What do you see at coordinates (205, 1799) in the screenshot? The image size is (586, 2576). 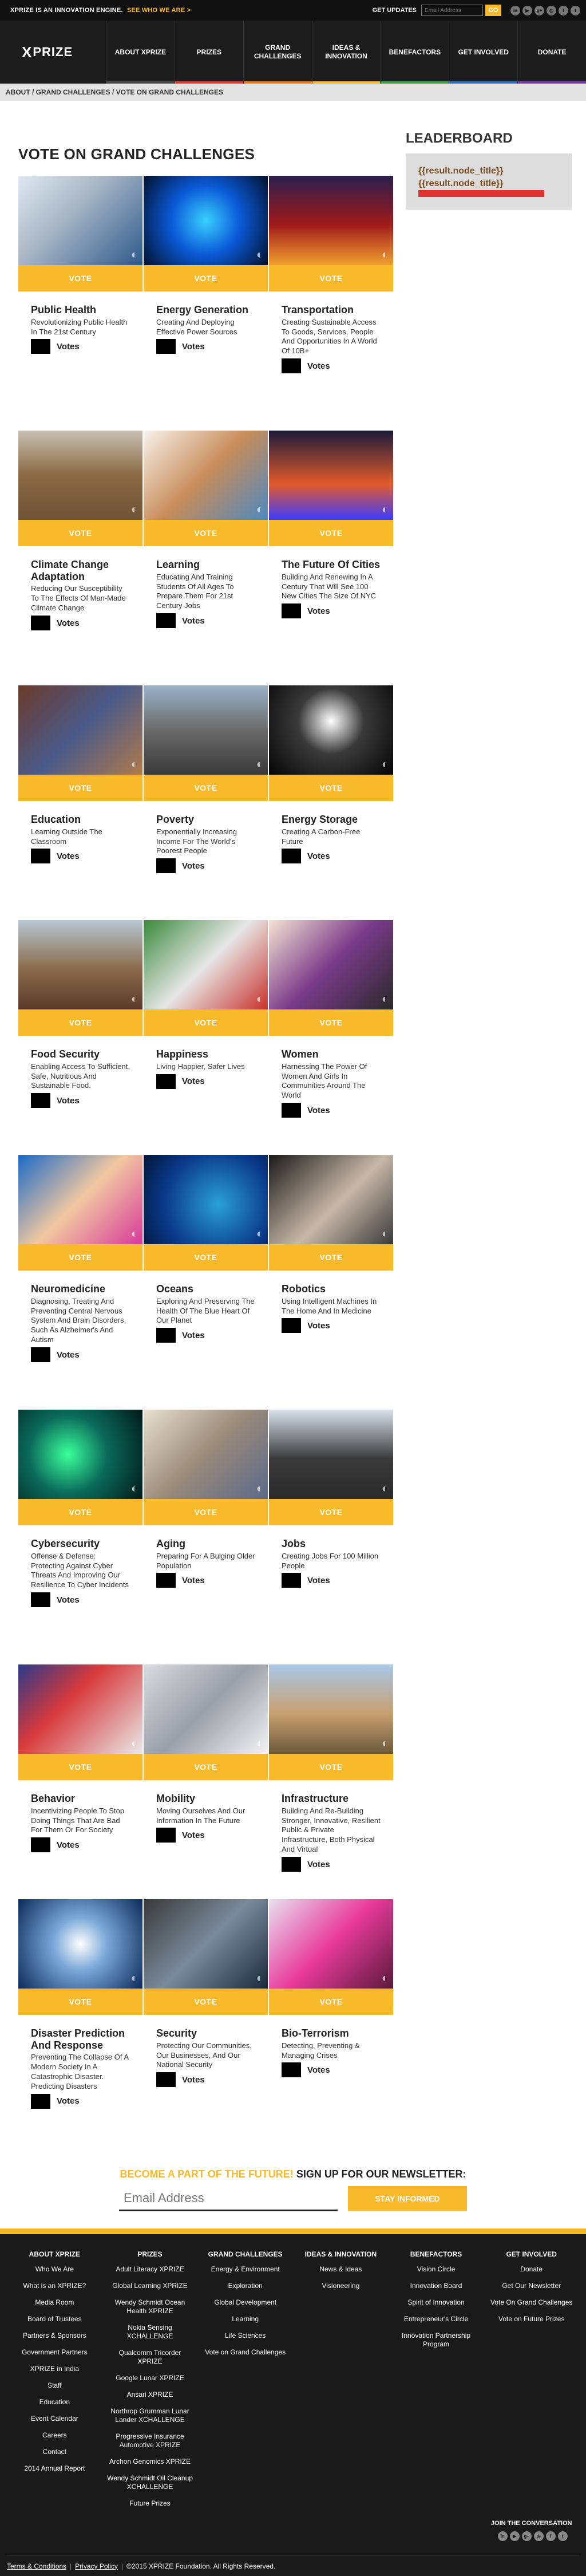 I see `challenge-title: Mobility` at bounding box center [205, 1799].